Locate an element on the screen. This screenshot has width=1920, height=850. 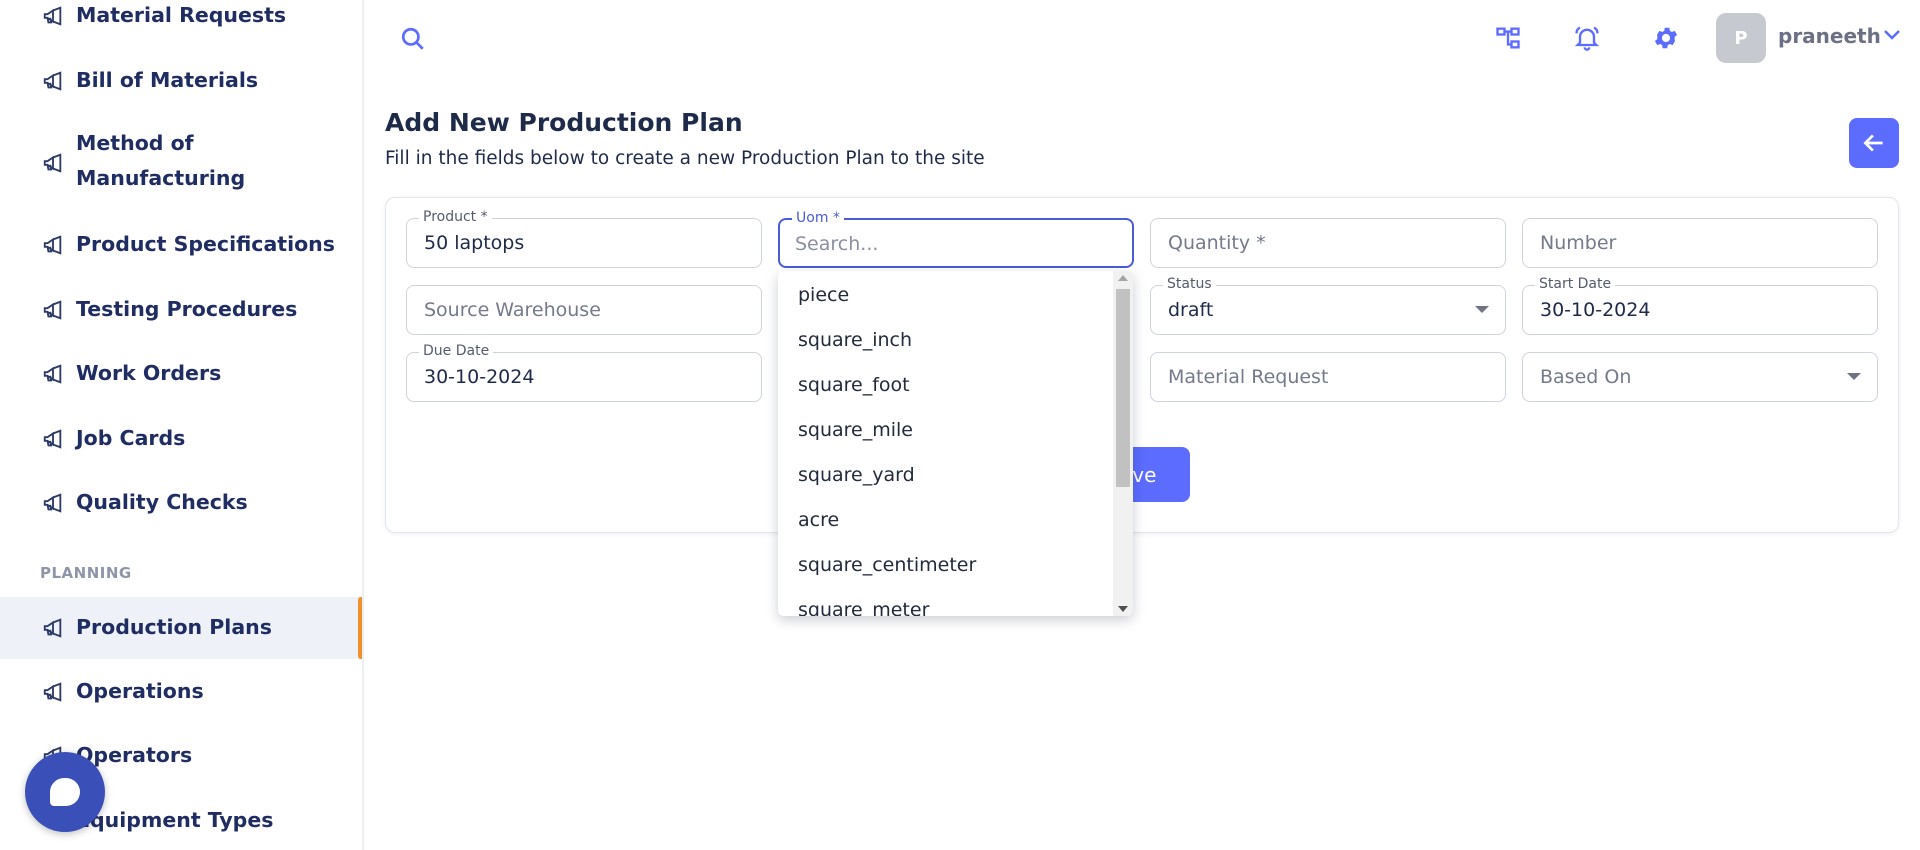
chat-widget-button is located at coordinates (65, 792).